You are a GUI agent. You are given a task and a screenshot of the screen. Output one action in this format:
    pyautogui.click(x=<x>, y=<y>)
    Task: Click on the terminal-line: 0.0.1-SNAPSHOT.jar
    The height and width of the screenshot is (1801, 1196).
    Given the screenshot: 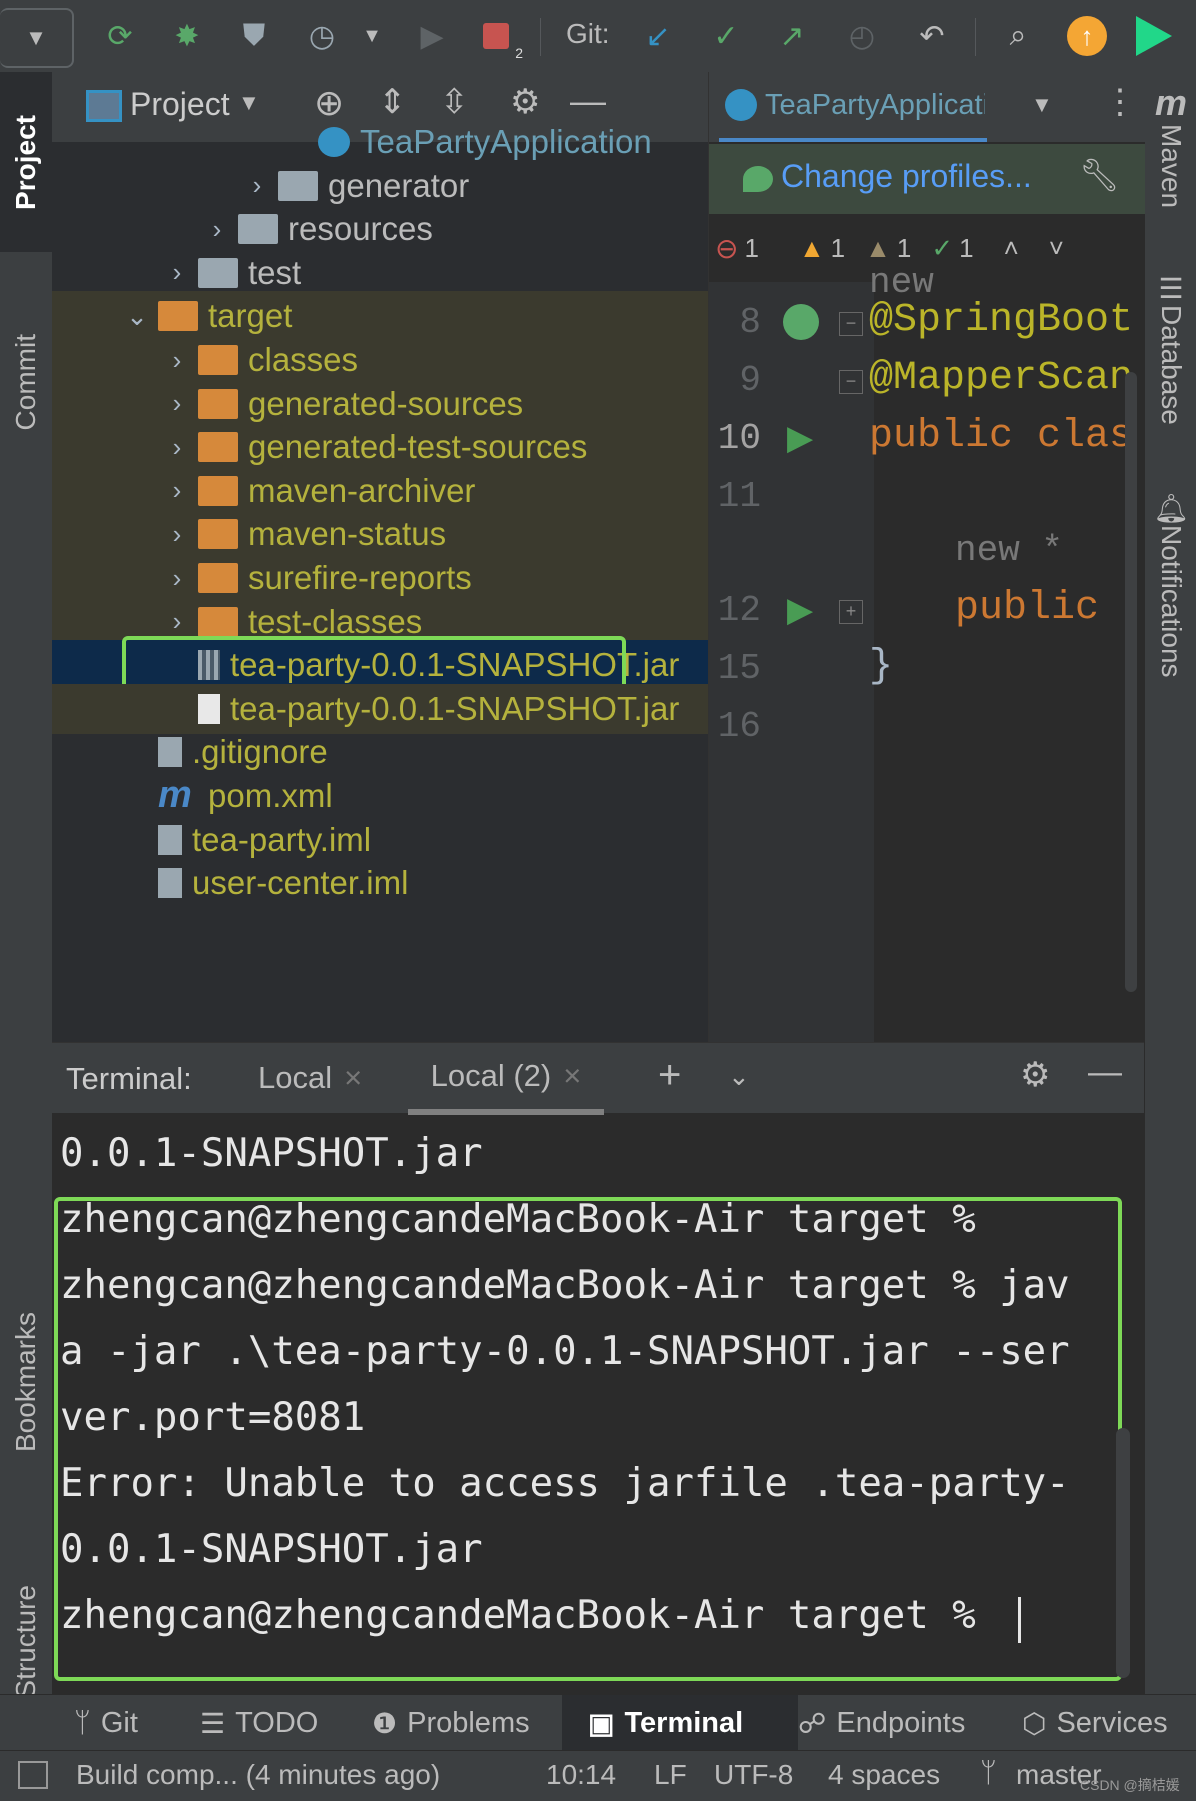 What is the action you would take?
    pyautogui.click(x=271, y=1153)
    